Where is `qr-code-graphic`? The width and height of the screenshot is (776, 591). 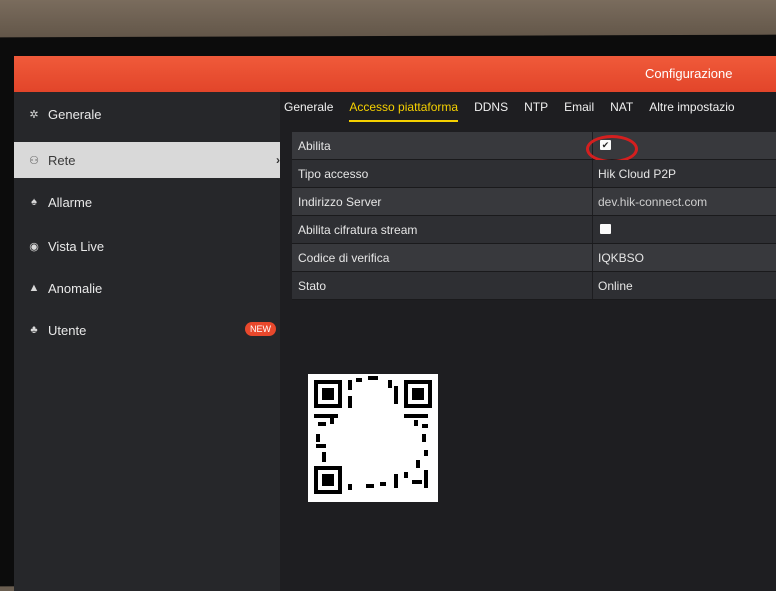 qr-code-graphic is located at coordinates (373, 435).